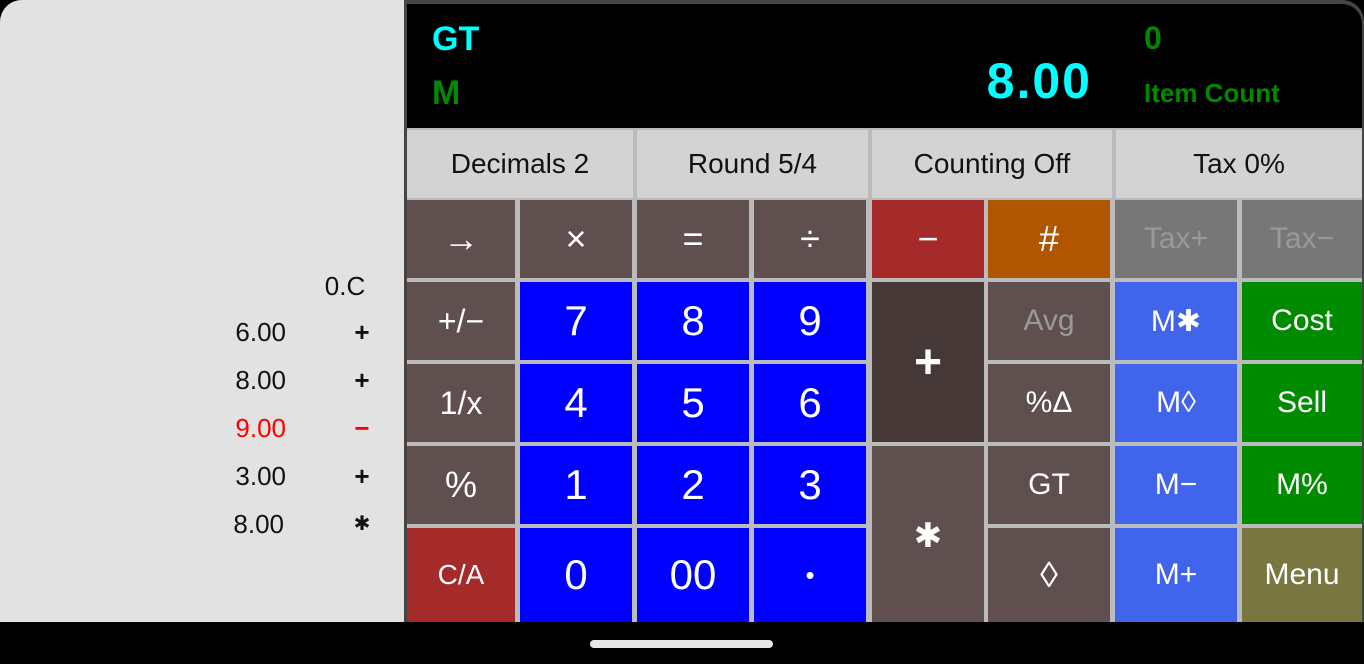 Image resolution: width=1364 pixels, height=664 pixels. I want to click on digit-5-key: 5, so click(693, 403).